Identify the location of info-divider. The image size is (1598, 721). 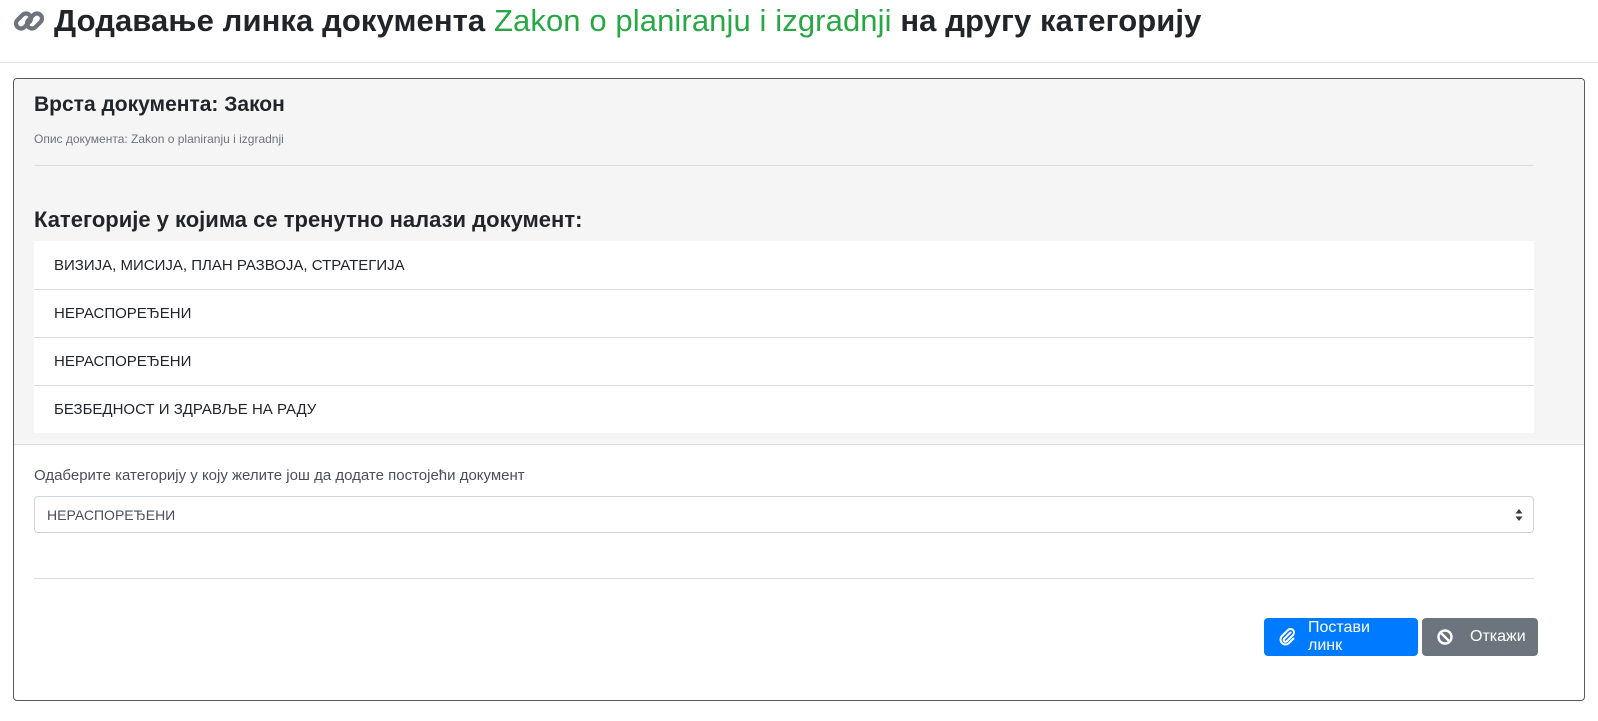
(784, 165).